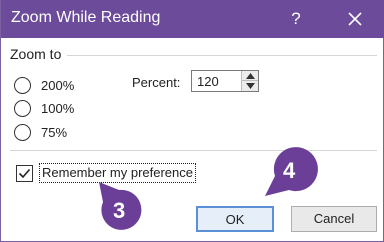 The image size is (384, 242). I want to click on help-button: ?, so click(296, 19).